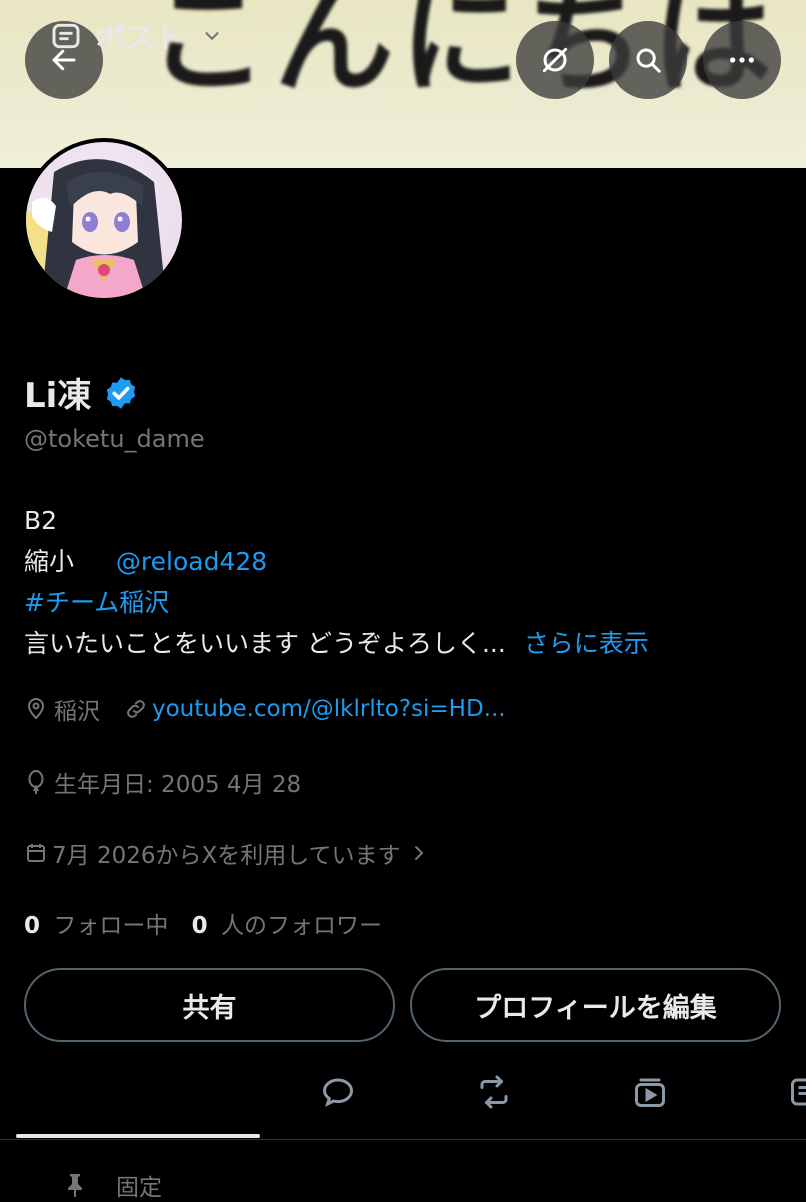  I want to click on profile-name-row: Li凍, so click(81, 392).